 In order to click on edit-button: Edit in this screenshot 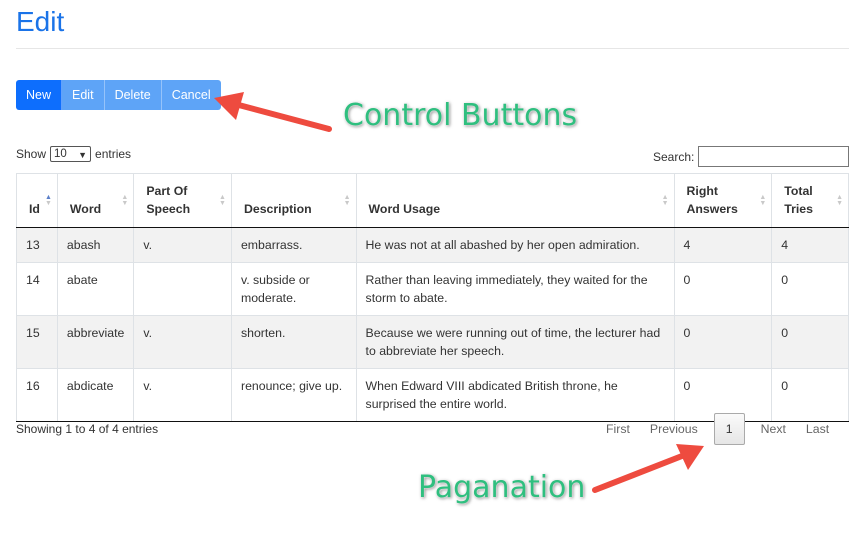, I will do `click(83, 95)`.